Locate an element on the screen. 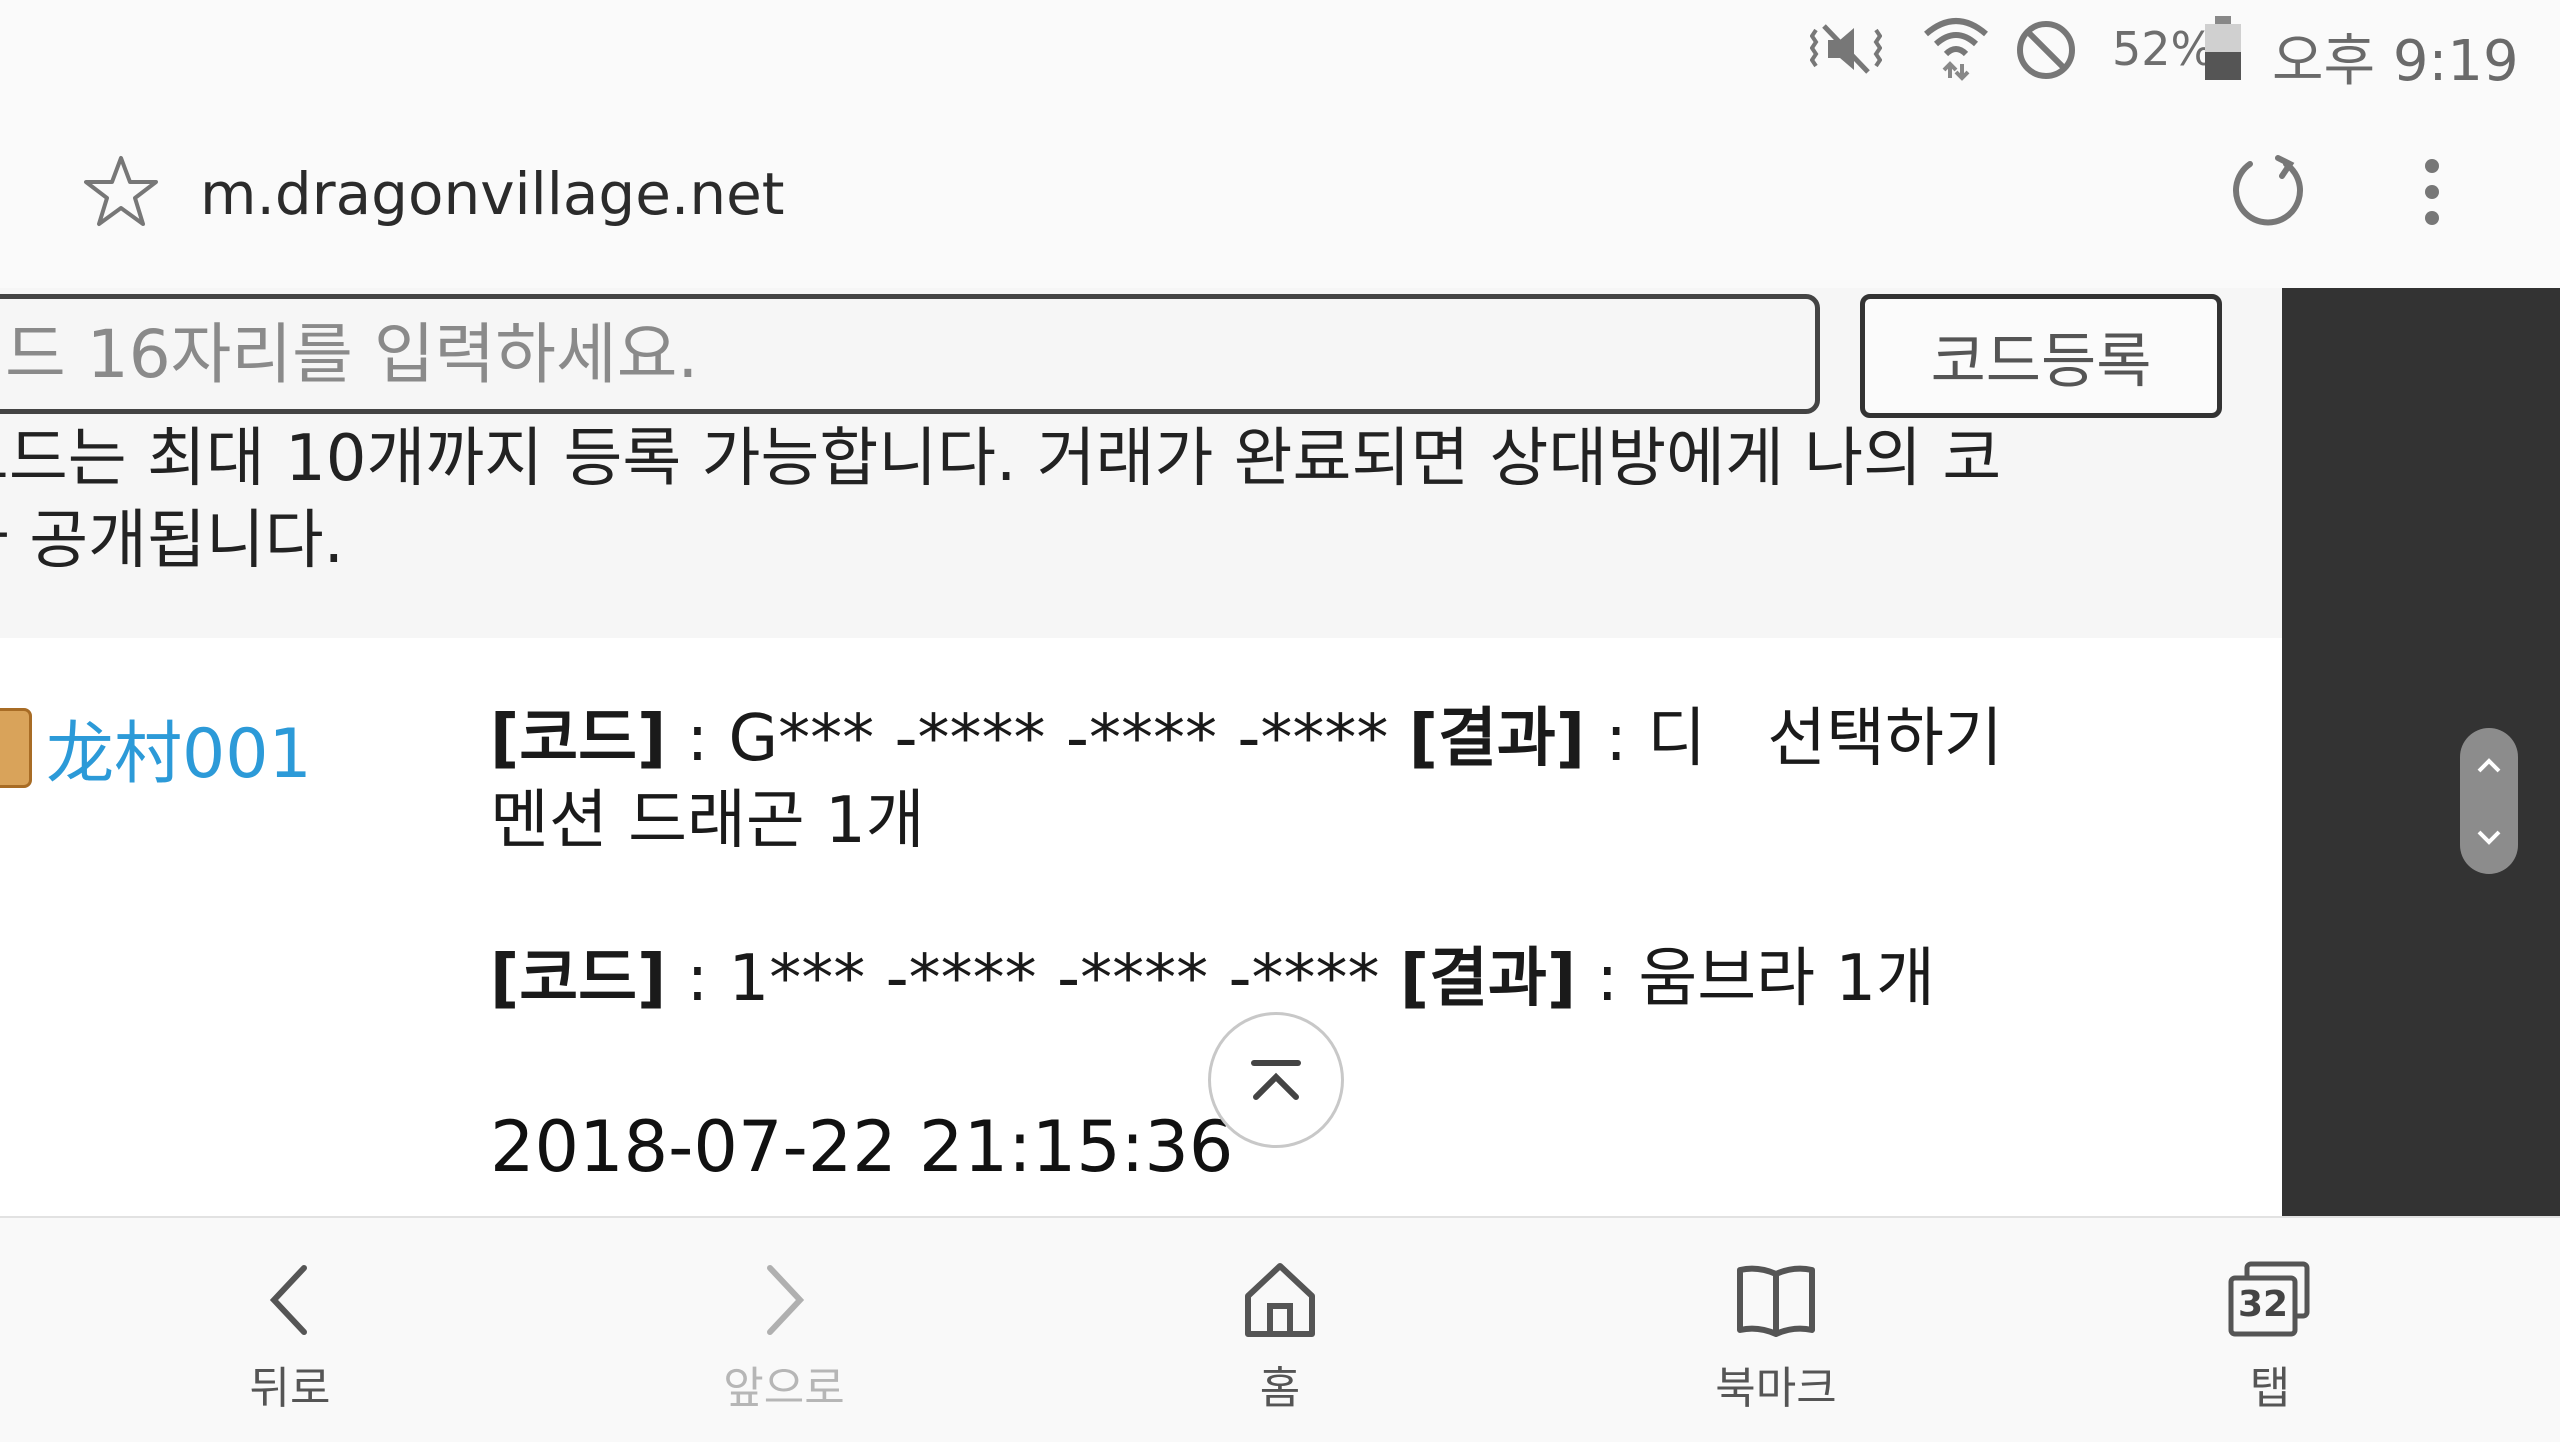 This screenshot has width=2560, height=1442. user-link: 龙村001 is located at coordinates (156, 747).